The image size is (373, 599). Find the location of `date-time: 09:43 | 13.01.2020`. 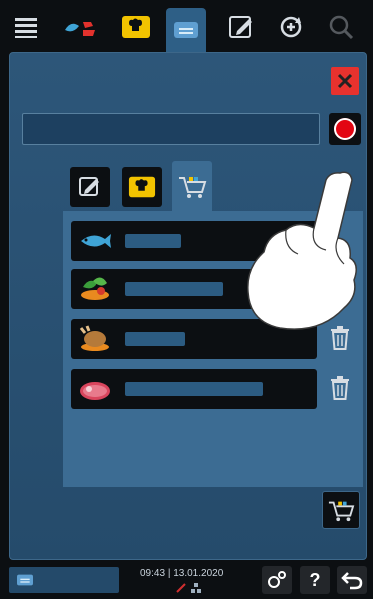

date-time: 09:43 | 13.01.2020 is located at coordinates (181, 573).